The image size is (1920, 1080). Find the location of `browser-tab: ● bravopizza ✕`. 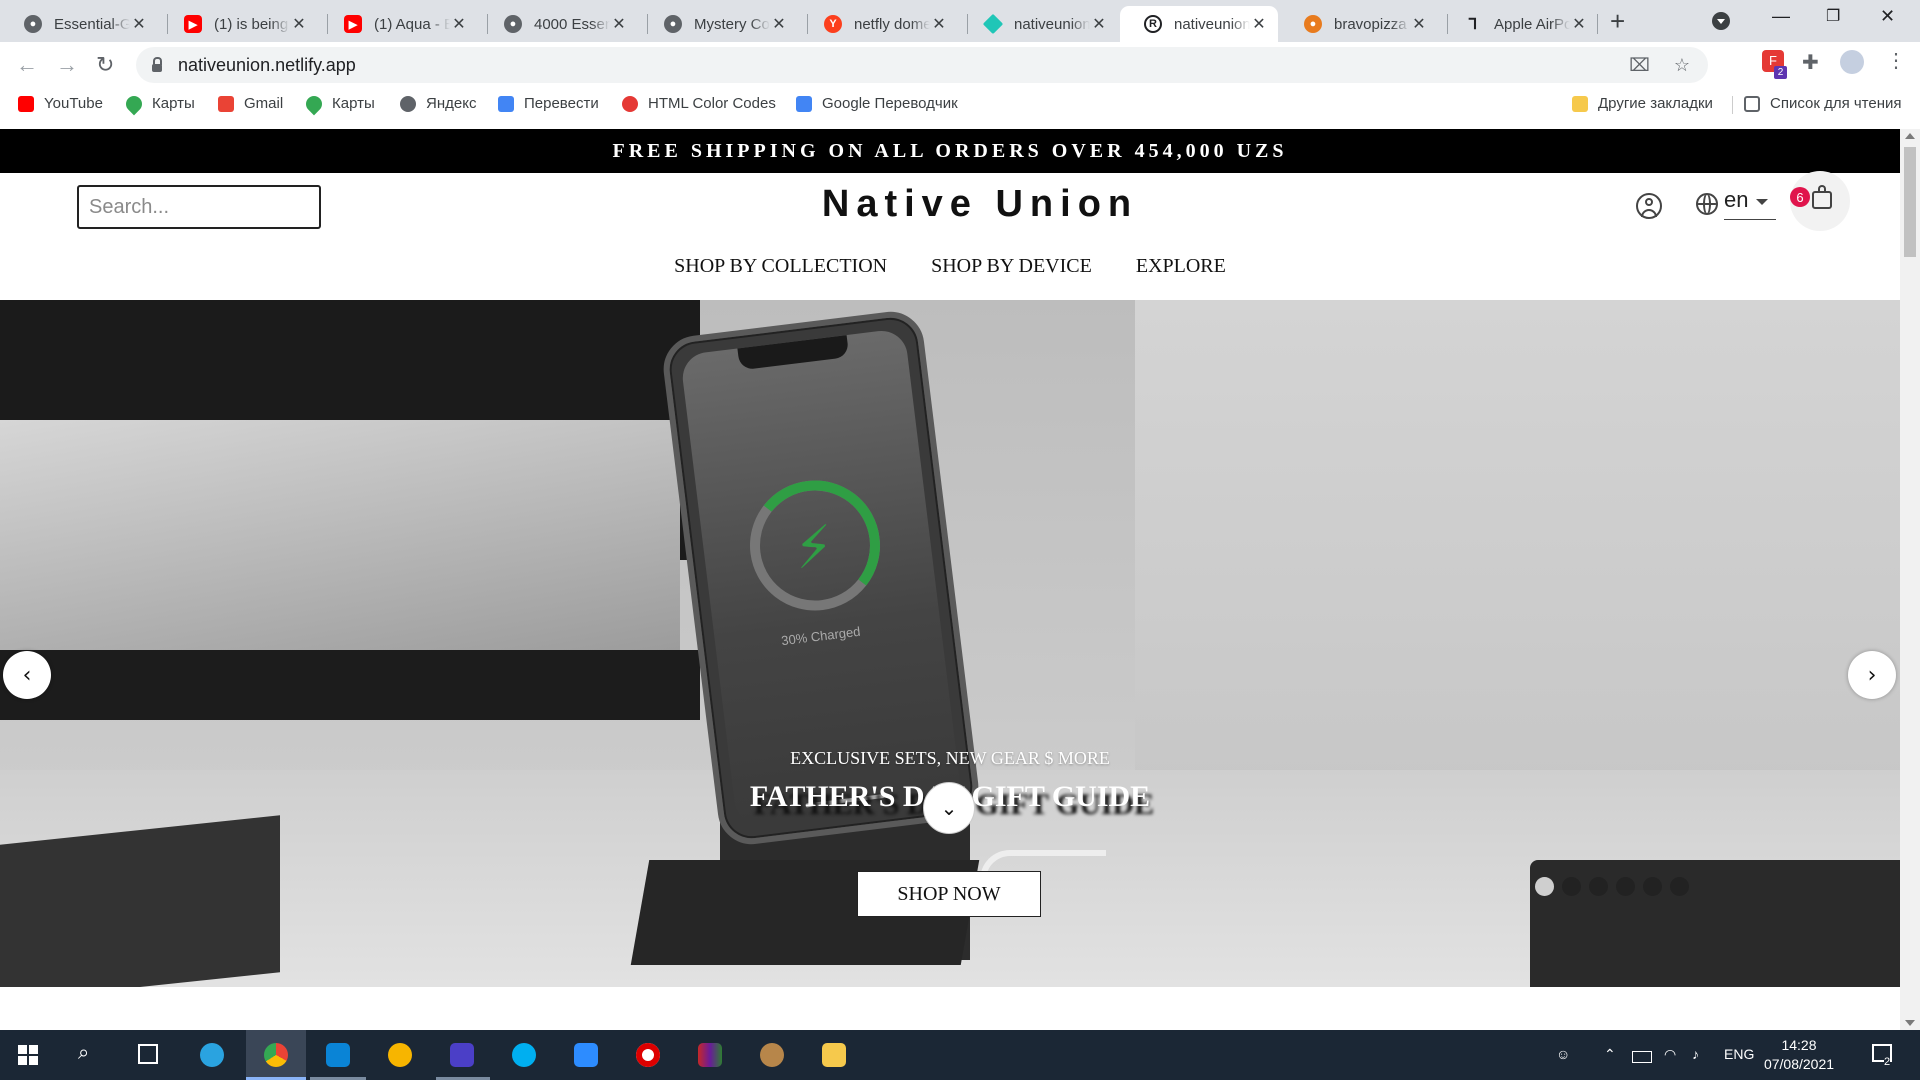

browser-tab: ● bravopizza ✕ is located at coordinates (1359, 24).